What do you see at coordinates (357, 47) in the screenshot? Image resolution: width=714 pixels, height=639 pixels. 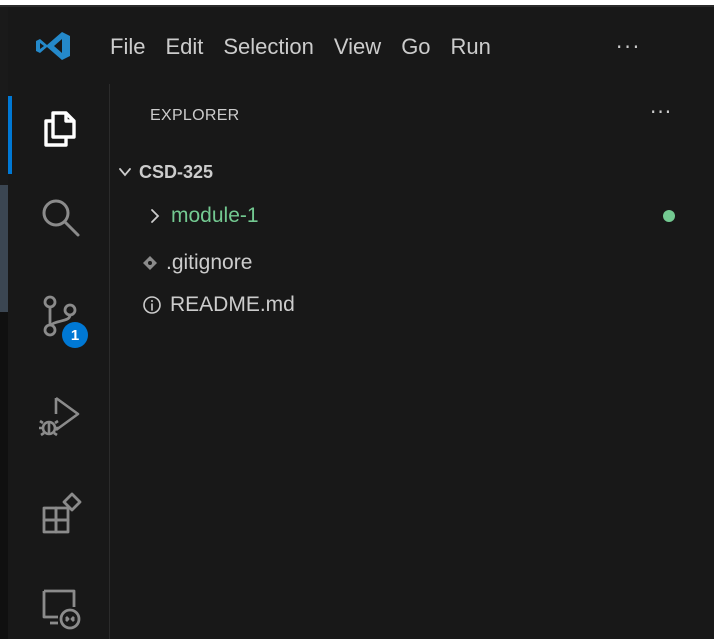 I see `menu-view: View` at bounding box center [357, 47].